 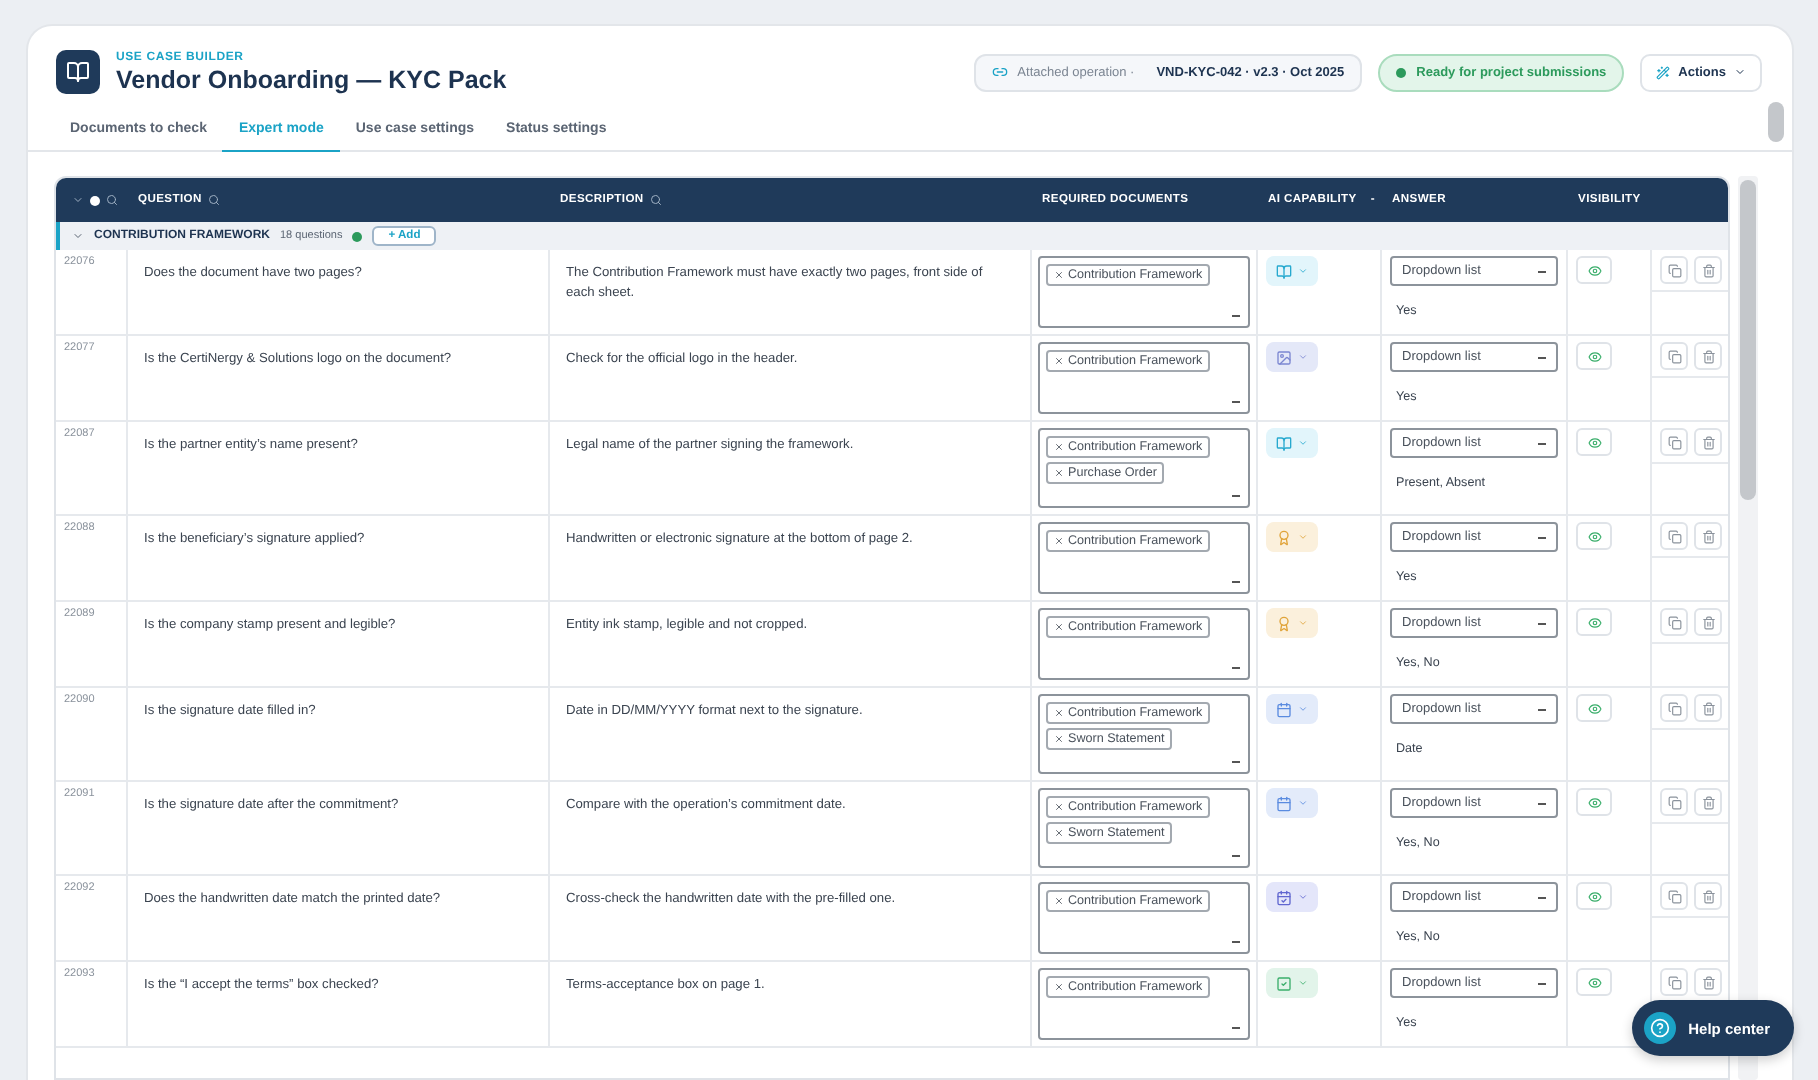 What do you see at coordinates (1660, 1028) in the screenshot?
I see `help-icon` at bounding box center [1660, 1028].